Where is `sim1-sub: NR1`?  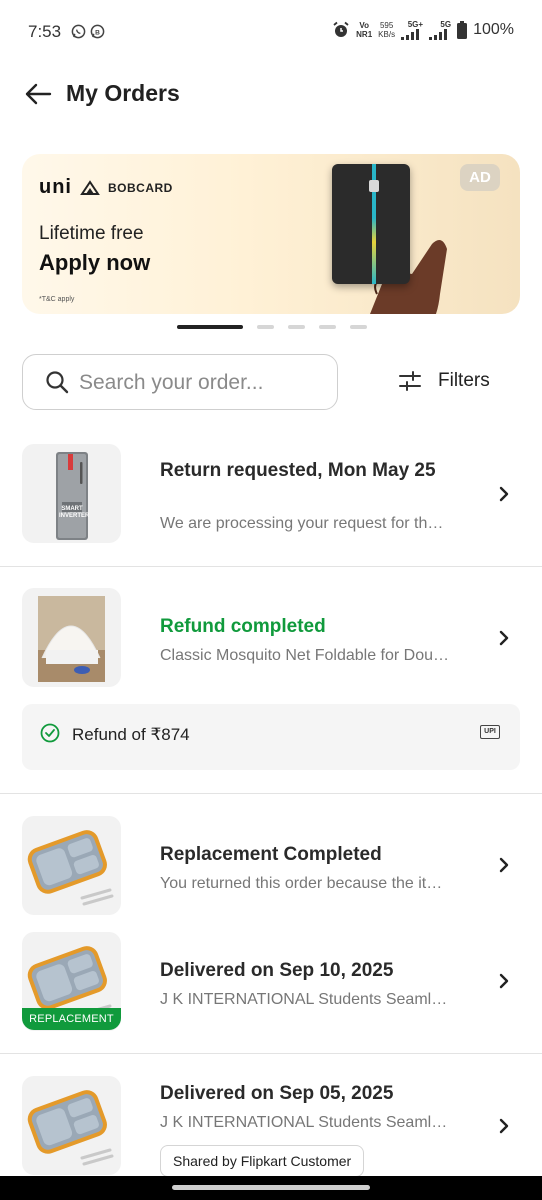 sim1-sub: NR1 is located at coordinates (364, 34).